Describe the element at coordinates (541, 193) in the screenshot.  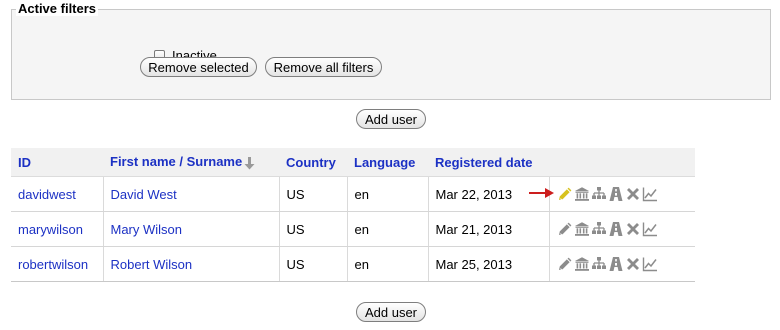
I see `pointer-arrow-icon` at that location.